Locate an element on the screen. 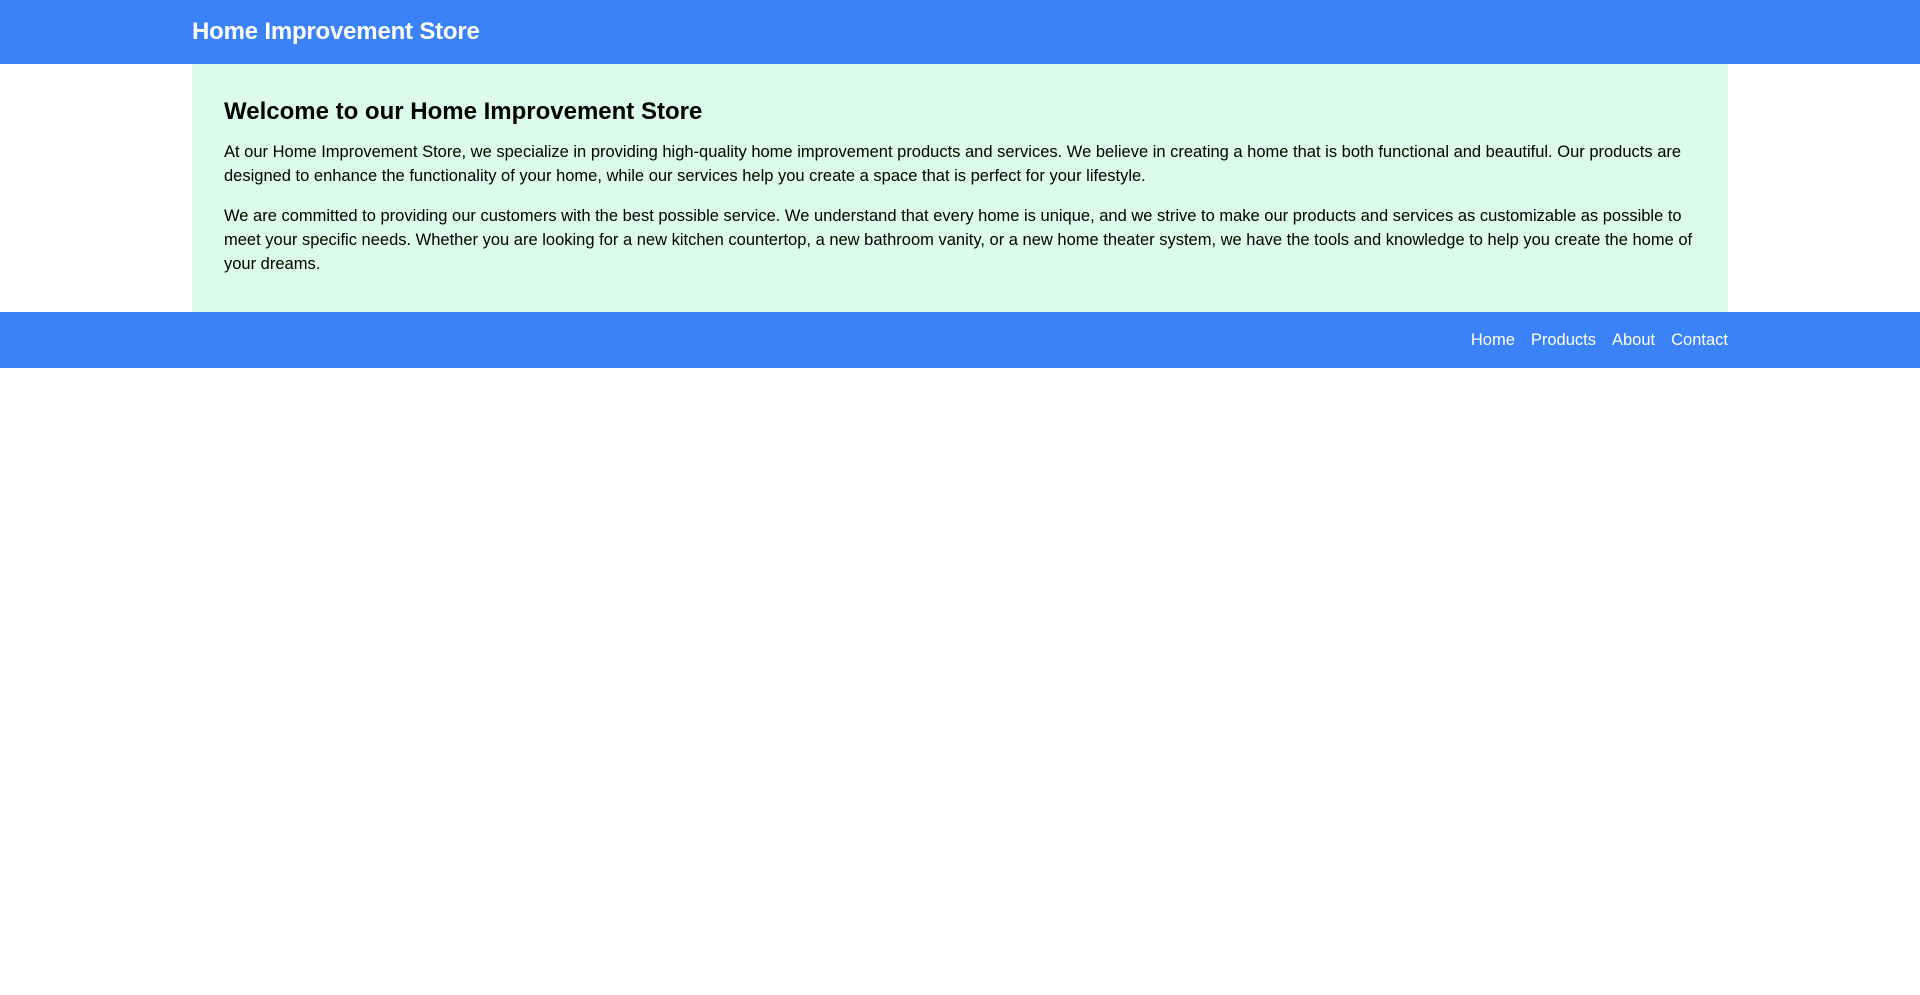 The image size is (1920, 995). welcome-heading: Welcome to our Home Improvement Store is located at coordinates (463, 111).